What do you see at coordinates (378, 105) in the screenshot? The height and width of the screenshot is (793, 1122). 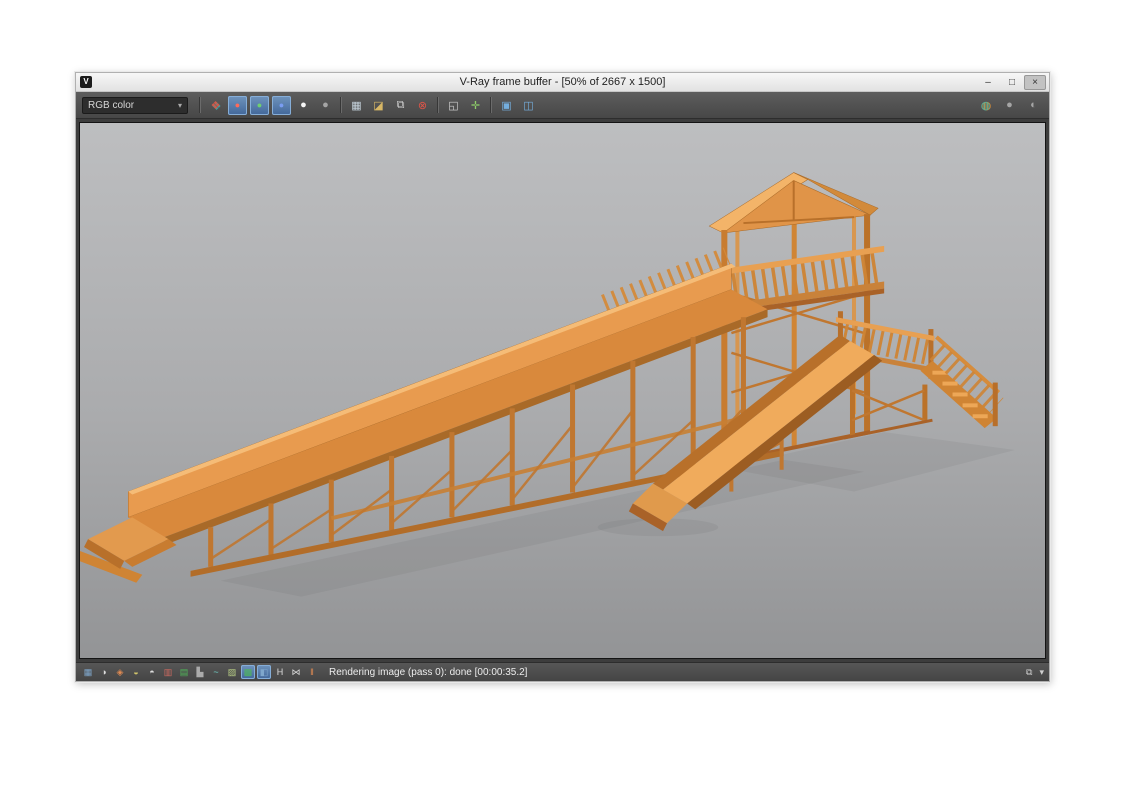 I see `load-image-button: ◪` at bounding box center [378, 105].